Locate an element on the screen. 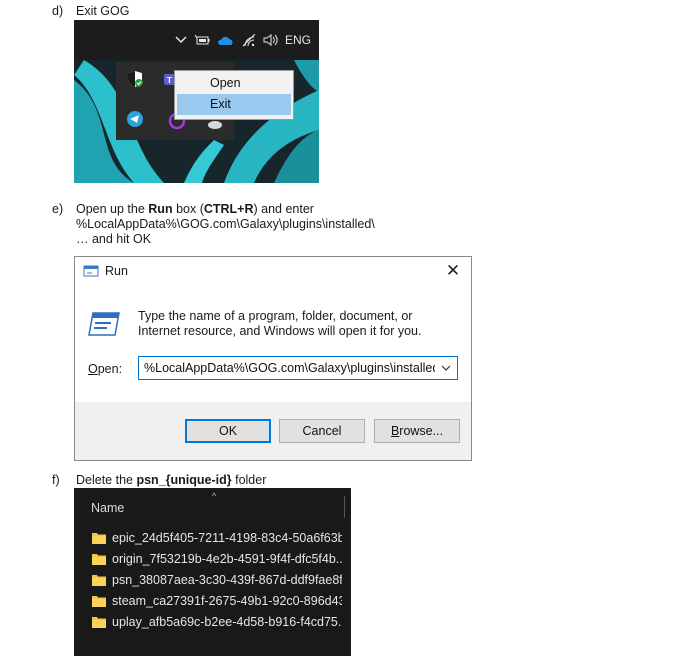  tray-context-menu: Open Exit is located at coordinates (234, 95).